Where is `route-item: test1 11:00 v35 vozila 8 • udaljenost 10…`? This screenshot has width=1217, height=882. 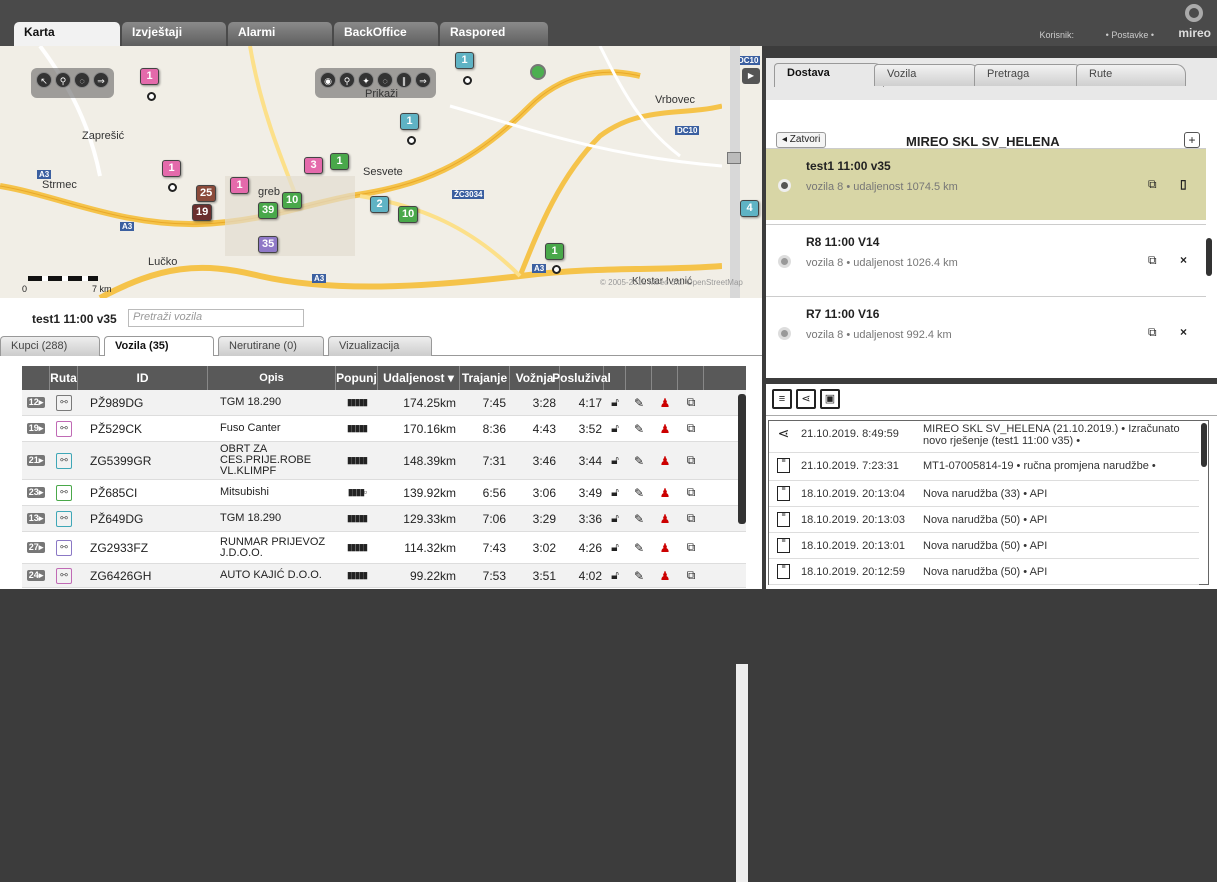 route-item: test1 11:00 v35 vozila 8 • udaljenost 10… is located at coordinates (986, 184).